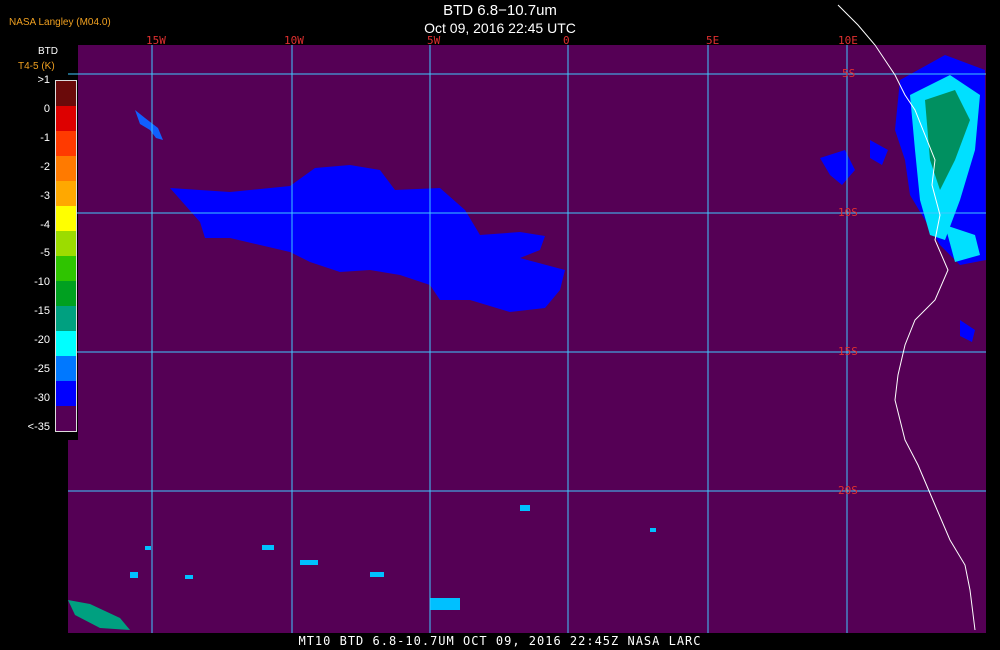  I want to click on legend-tick-label: -25, so click(42, 369).